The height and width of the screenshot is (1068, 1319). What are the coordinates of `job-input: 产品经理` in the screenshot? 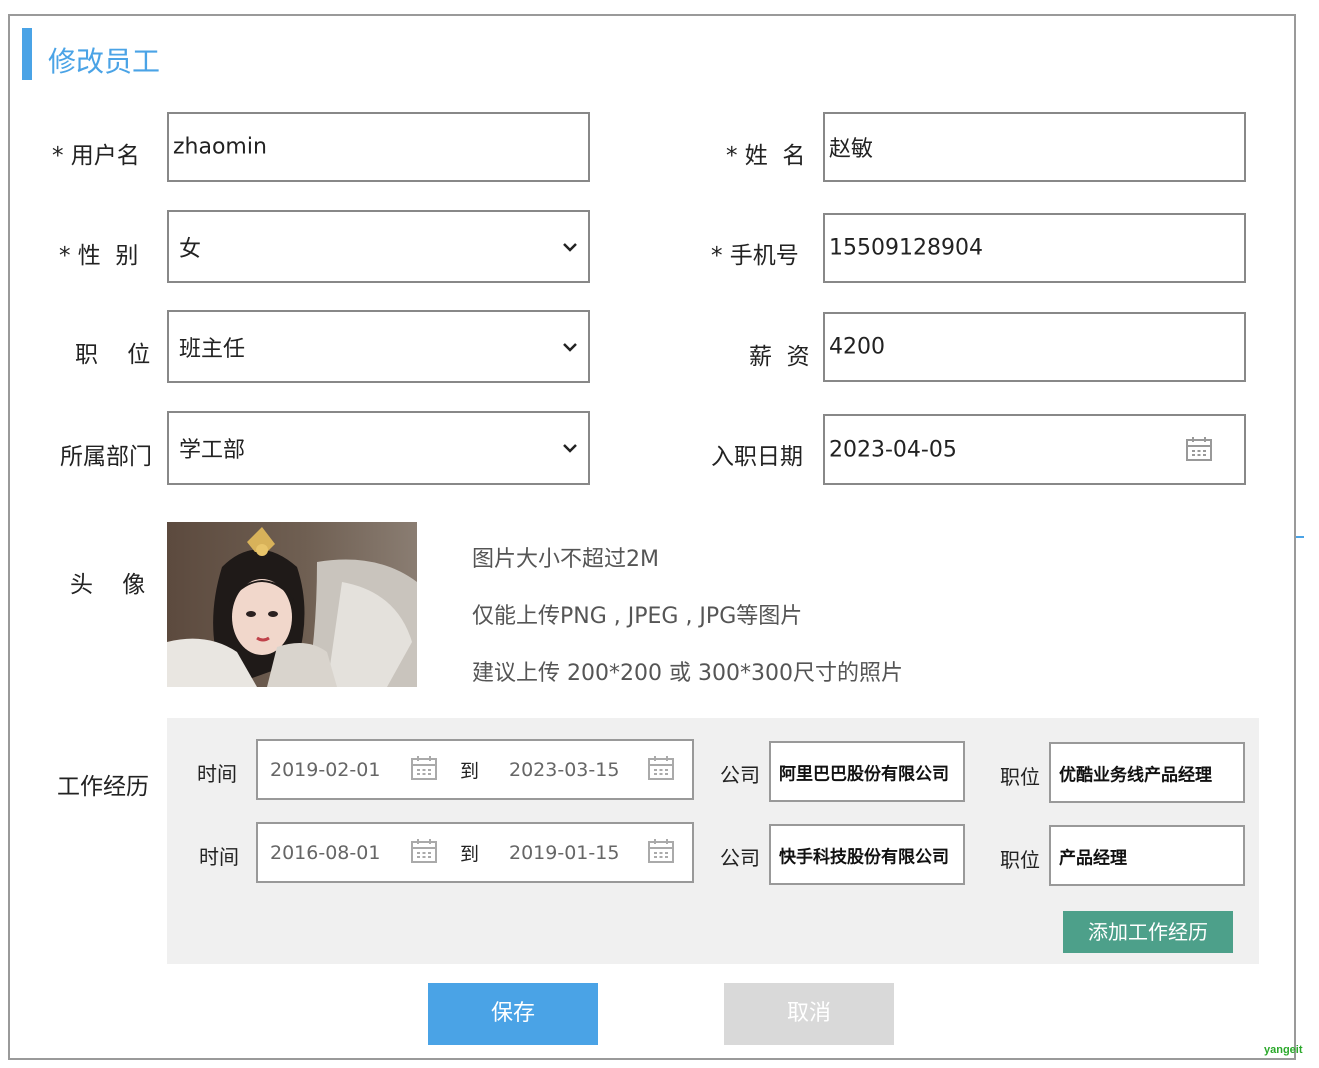 It's located at (1147, 855).